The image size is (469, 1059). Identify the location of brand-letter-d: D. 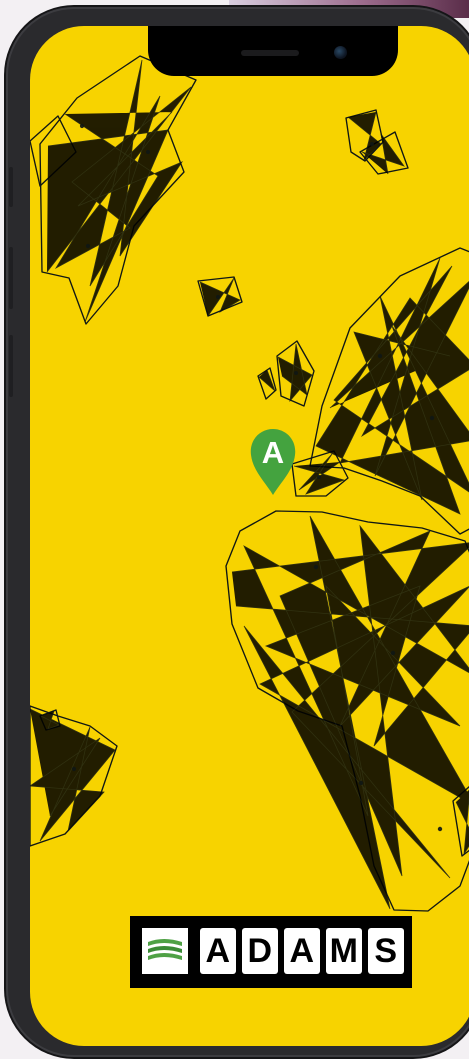
(260, 951).